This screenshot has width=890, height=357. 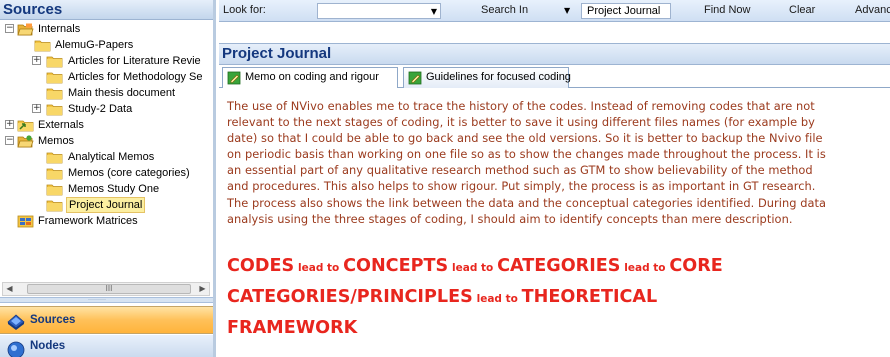 I want to click on search-in-button: Search In, so click(x=504, y=10).